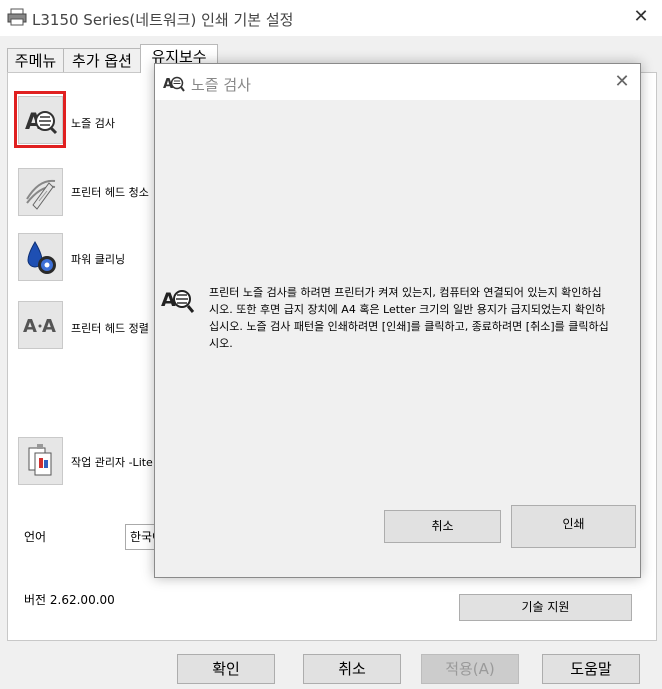 The height and width of the screenshot is (689, 662). I want to click on dialog-print-button: 인쇄, so click(573, 526).